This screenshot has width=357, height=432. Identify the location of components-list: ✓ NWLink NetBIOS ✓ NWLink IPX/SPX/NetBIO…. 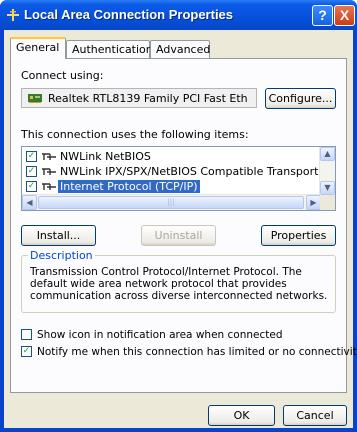
(178, 178).